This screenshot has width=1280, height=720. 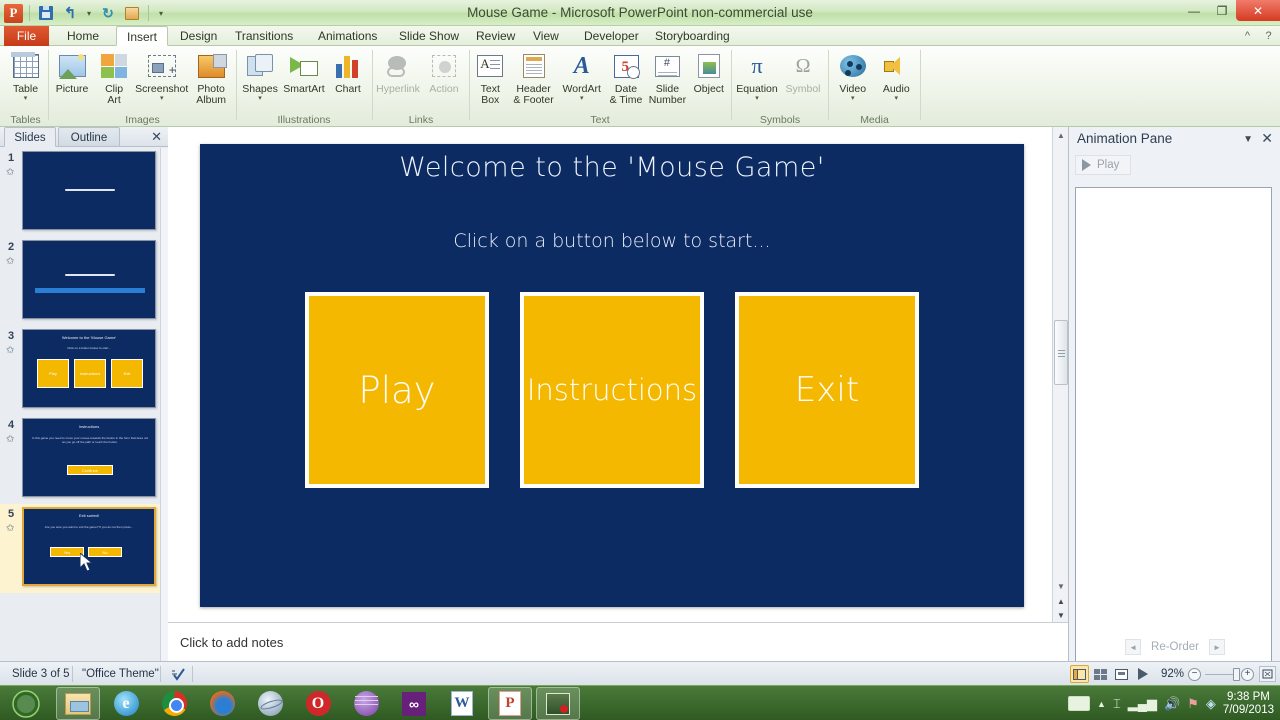 What do you see at coordinates (896, 98) in the screenshot?
I see `audio-dropdown-icon: ▾` at bounding box center [896, 98].